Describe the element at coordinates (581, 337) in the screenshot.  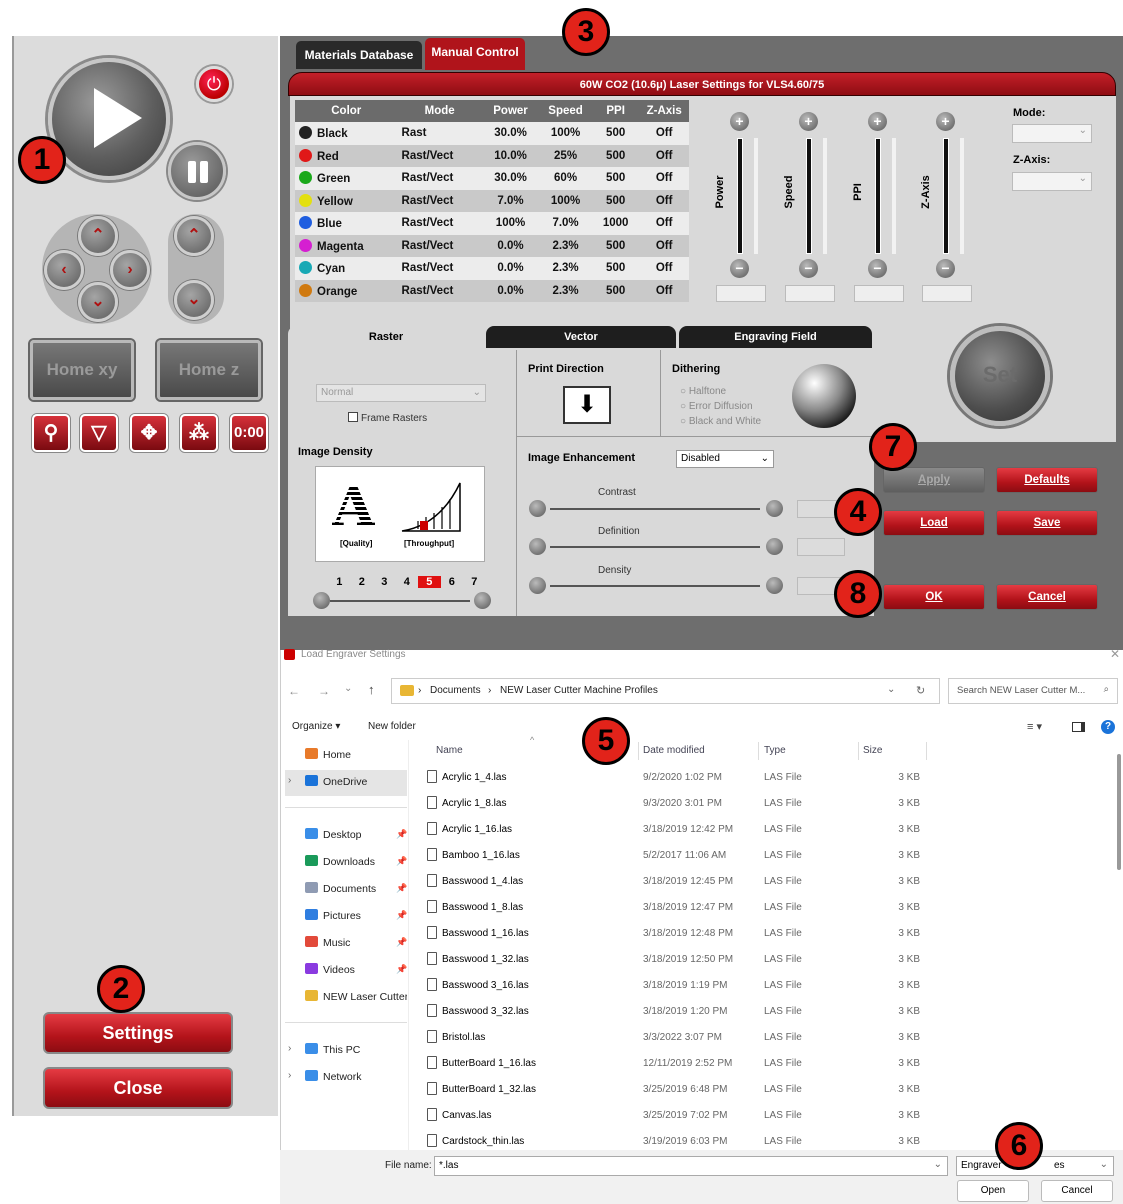
I see `tab-vector: Vector` at that location.